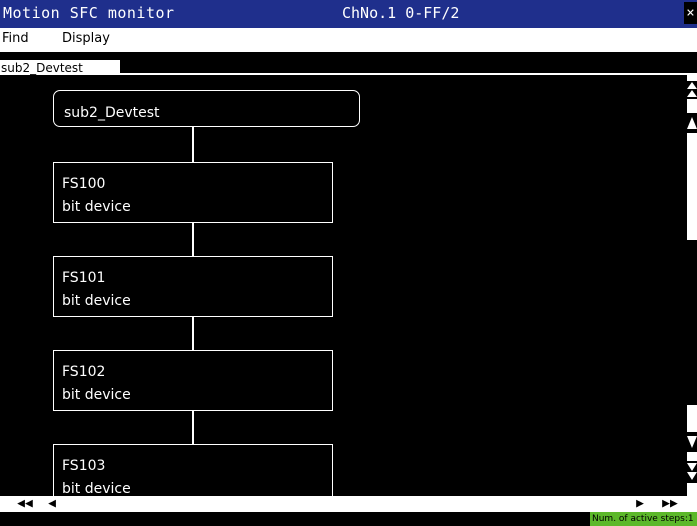 Image resolution: width=697 pixels, height=526 pixels. What do you see at coordinates (643, 519) in the screenshot?
I see `active-steps-indicator: Num. of active steps:1` at bounding box center [643, 519].